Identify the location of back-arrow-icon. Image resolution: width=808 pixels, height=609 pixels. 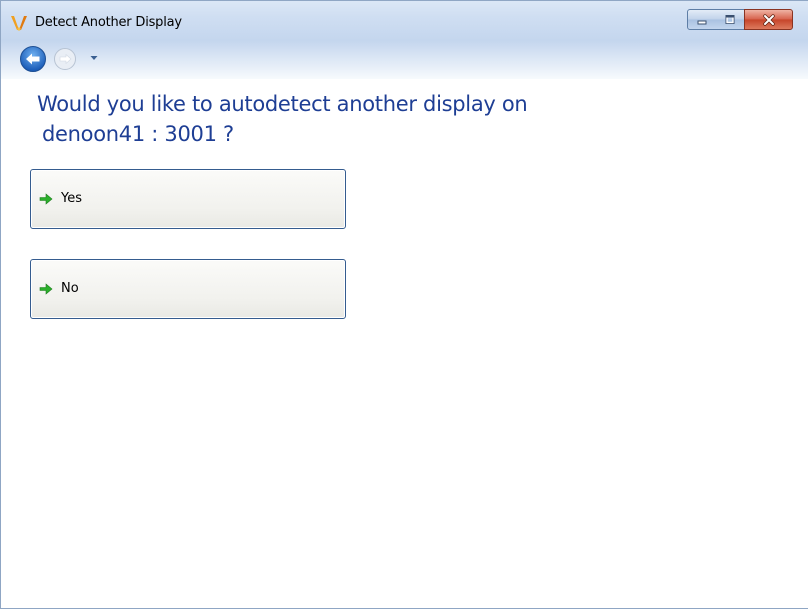
(33, 59).